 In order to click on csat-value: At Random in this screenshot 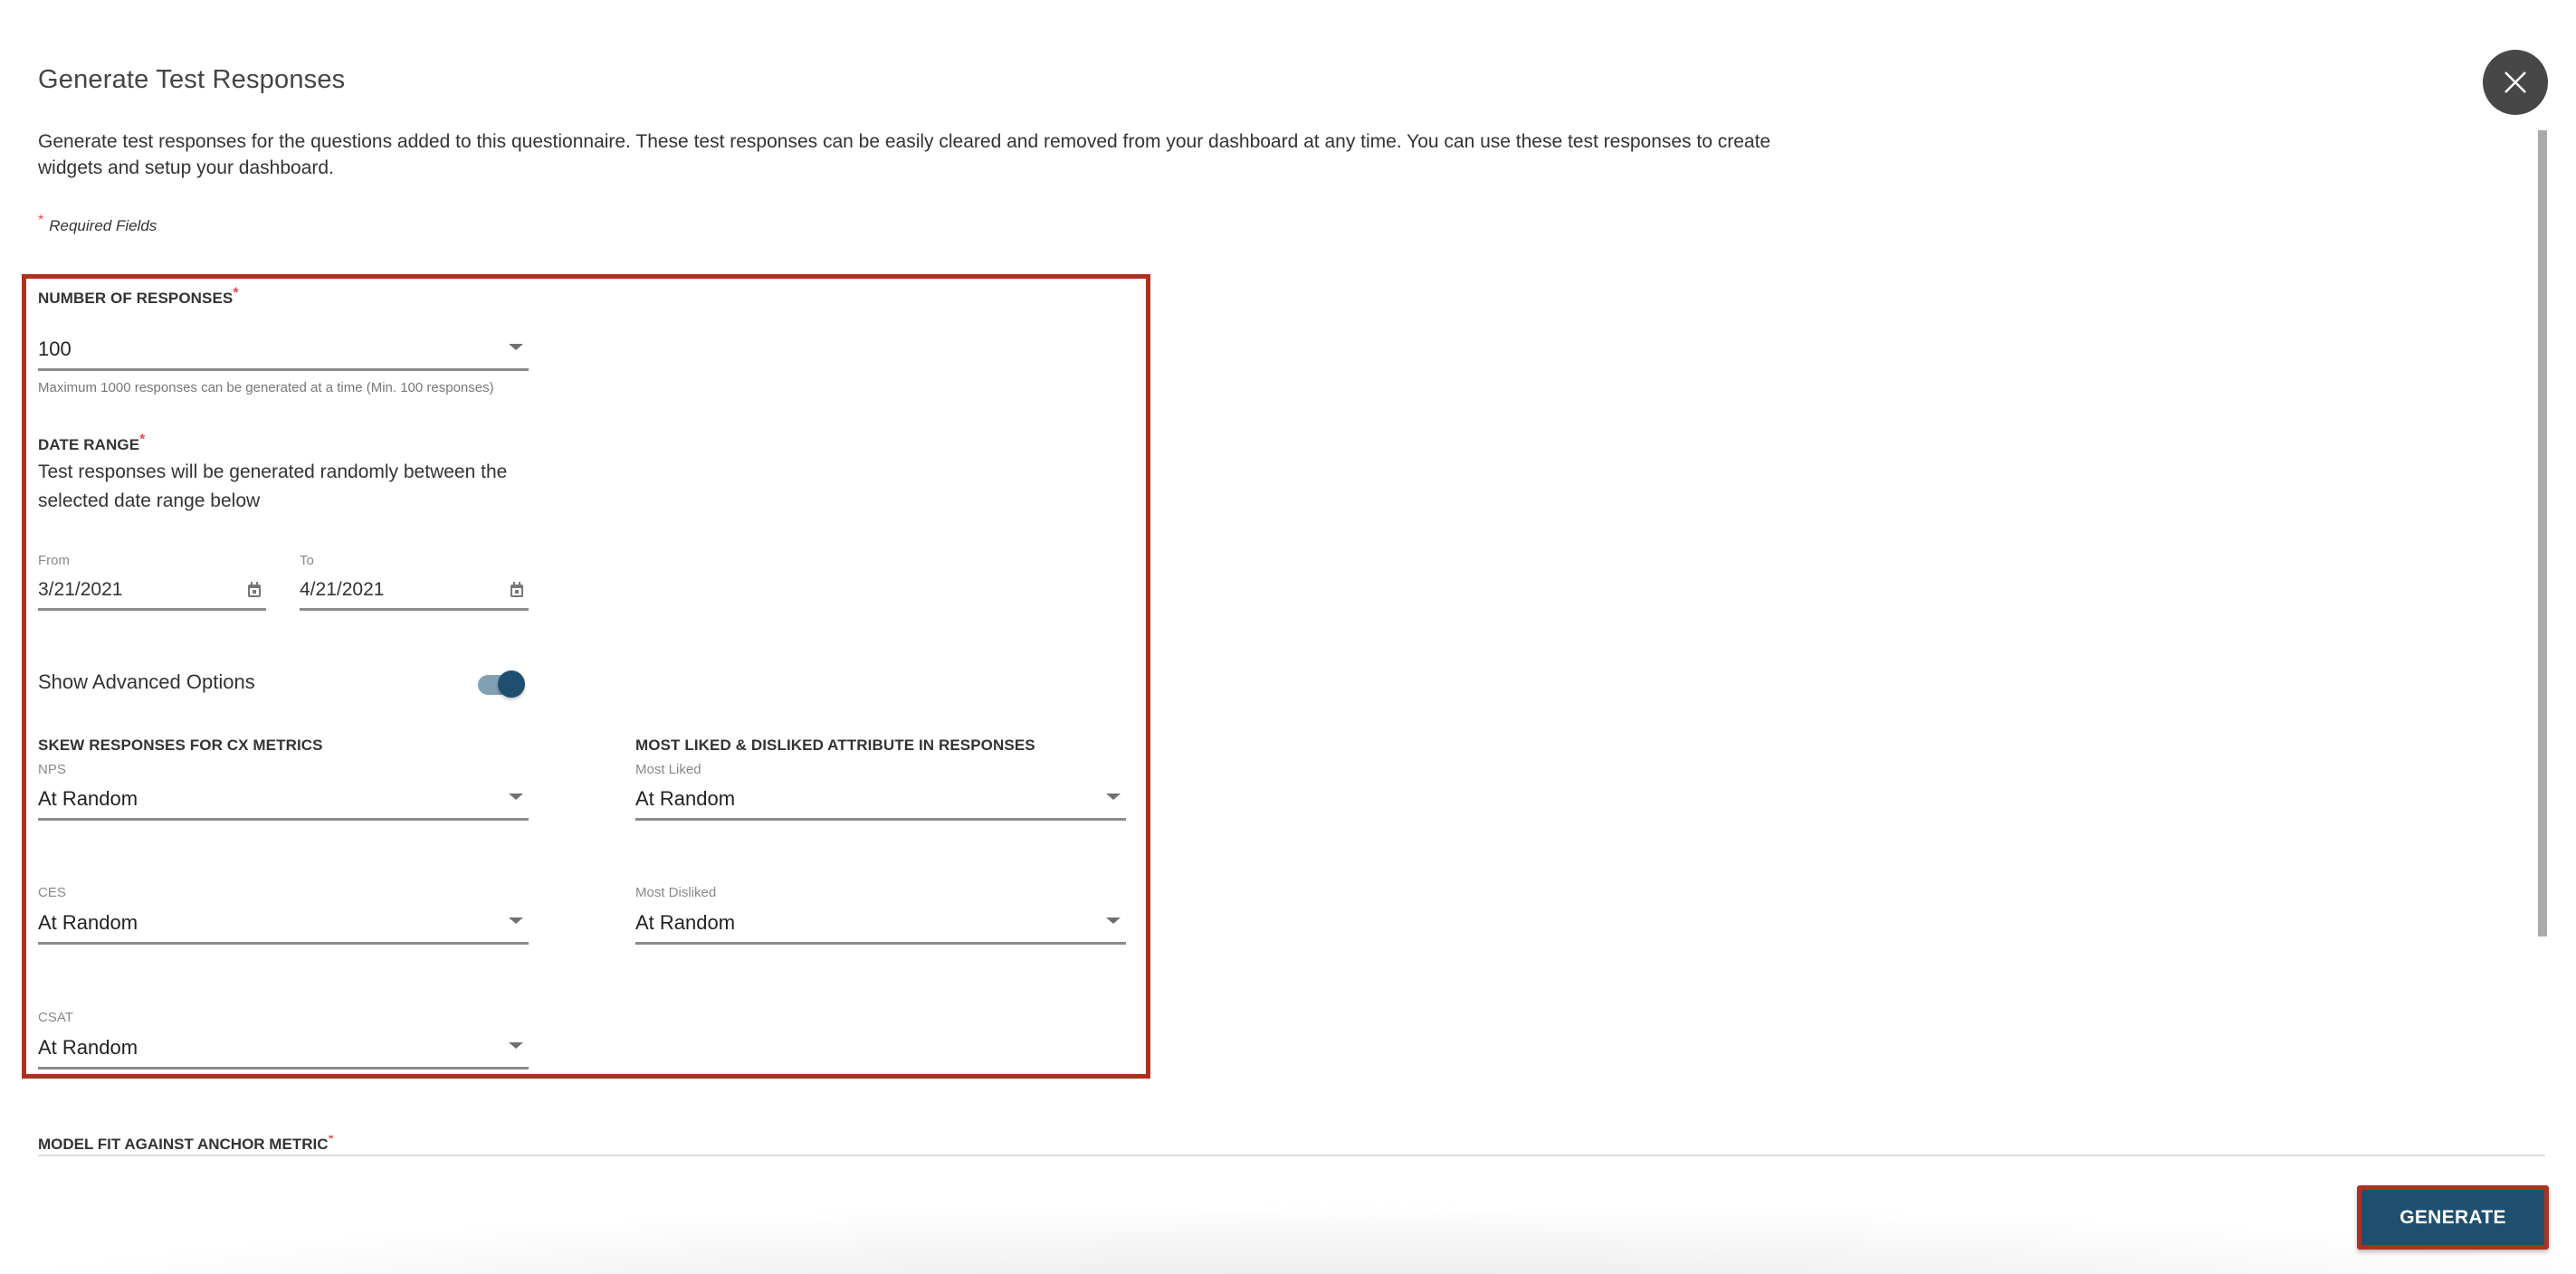, I will do `click(88, 1047)`.